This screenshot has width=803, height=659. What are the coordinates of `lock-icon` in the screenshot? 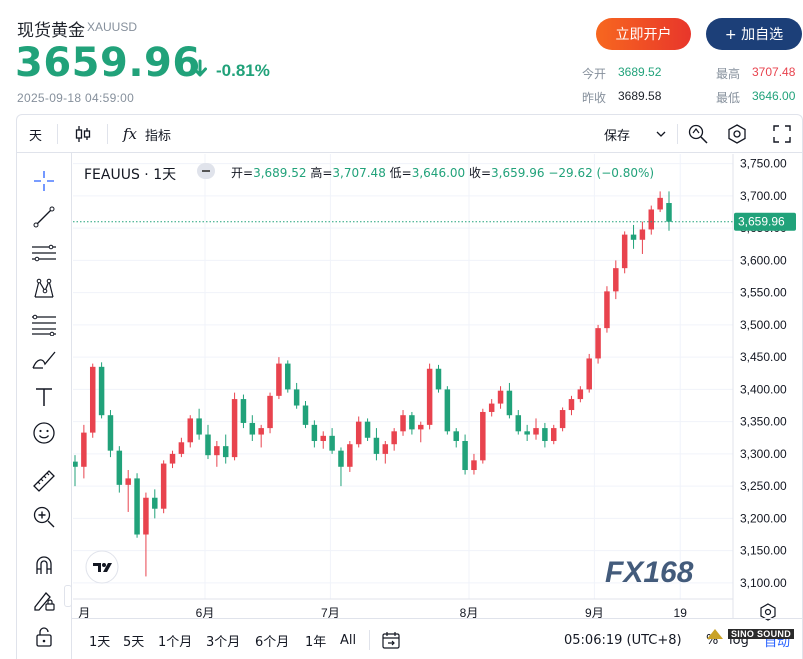 It's located at (44, 637).